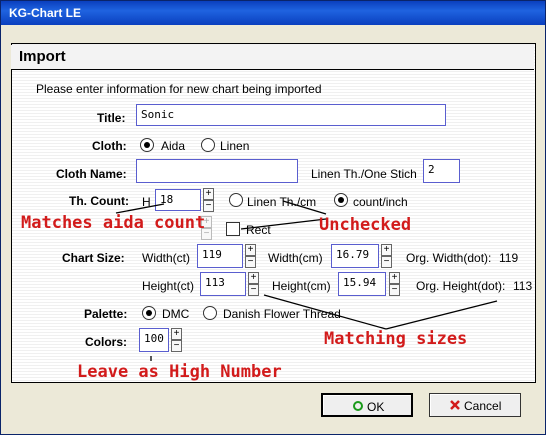  Describe the element at coordinates (455, 405) in the screenshot. I see `cancel-icon` at that location.